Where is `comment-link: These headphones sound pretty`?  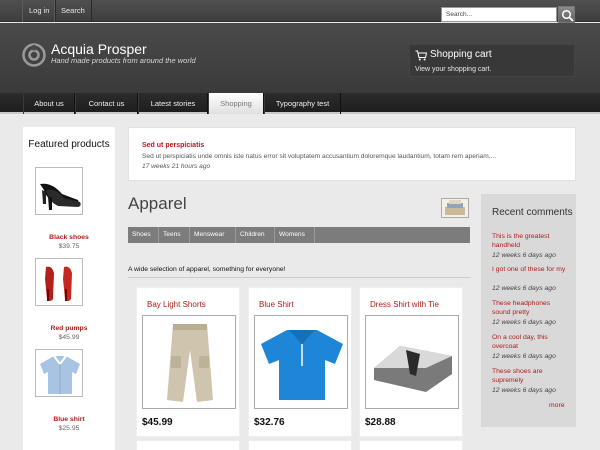 comment-link: These headphones sound pretty is located at coordinates (530, 308).